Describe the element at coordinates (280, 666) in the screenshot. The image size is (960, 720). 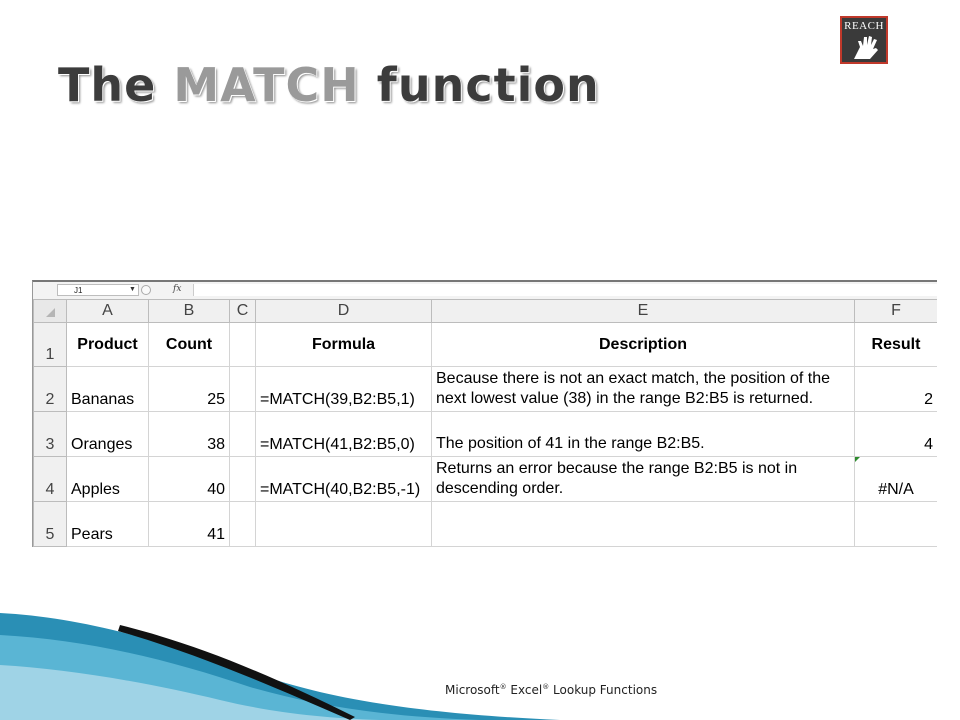
I see `footer-swoosh` at that location.